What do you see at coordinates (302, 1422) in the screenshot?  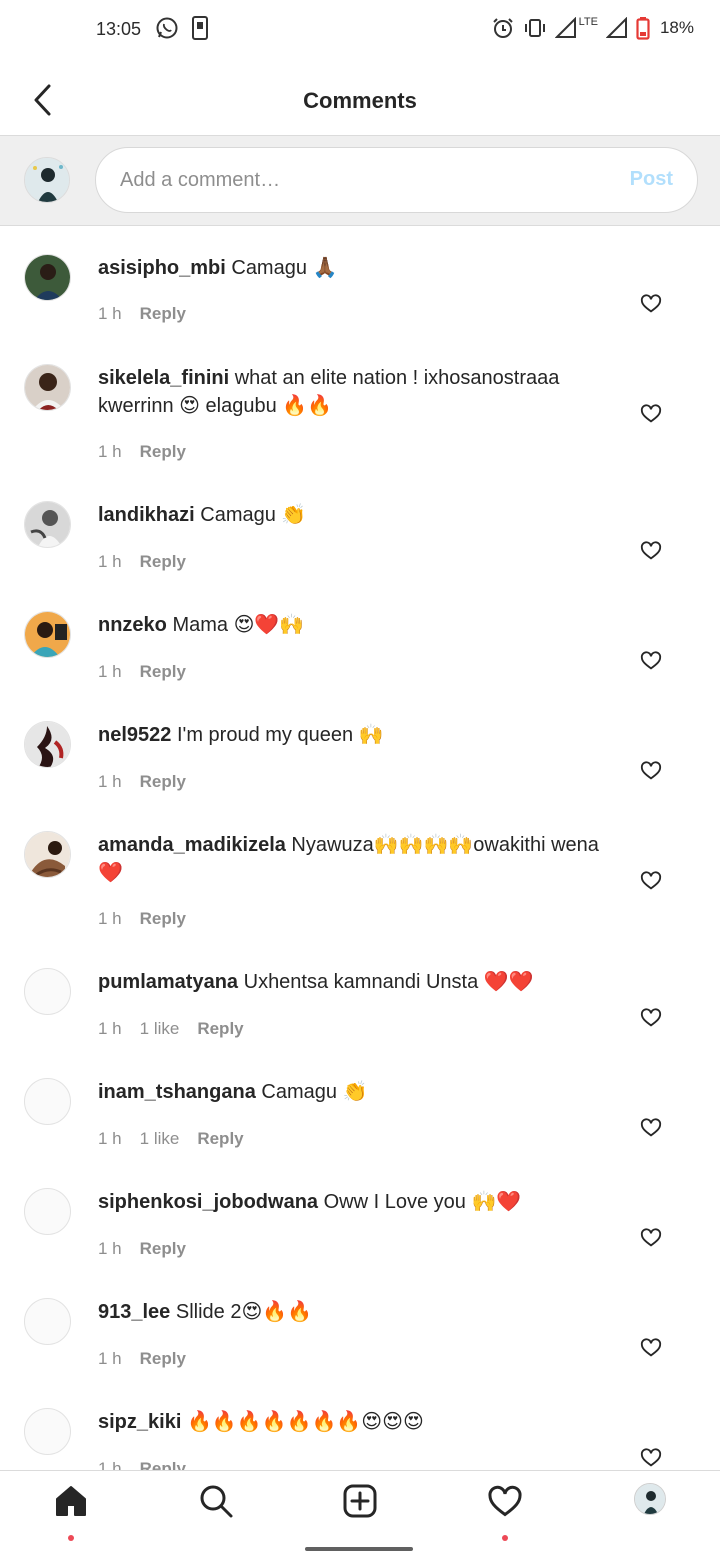 I see `comment-body: 🔥🔥🔥🔥🔥🔥🔥😍😍😍` at bounding box center [302, 1422].